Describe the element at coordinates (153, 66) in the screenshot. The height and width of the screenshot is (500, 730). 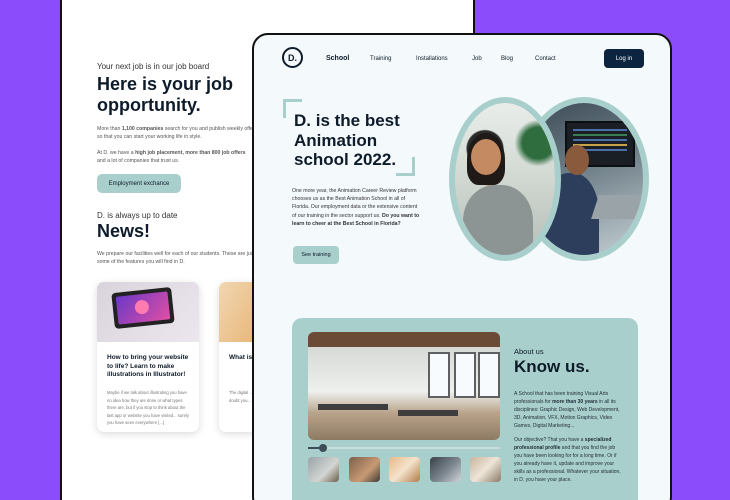
I see `job-board-kicker: Your next job is in our job board` at that location.